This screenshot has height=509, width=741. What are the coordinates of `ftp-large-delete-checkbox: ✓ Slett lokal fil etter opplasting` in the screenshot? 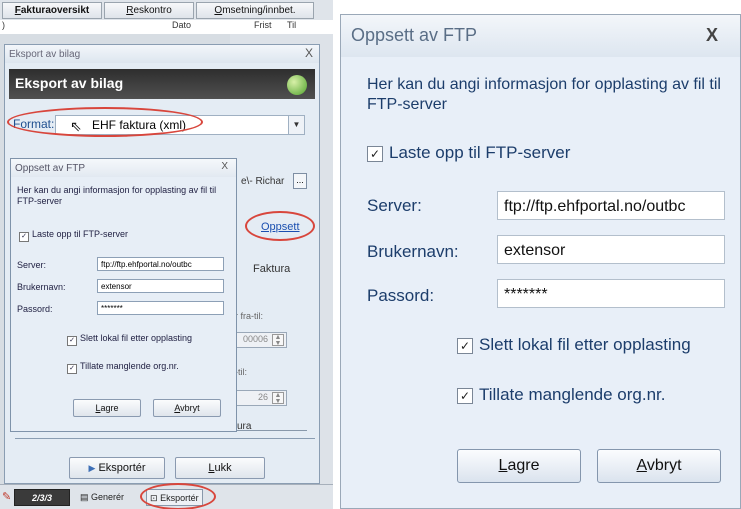 It's located at (574, 345).